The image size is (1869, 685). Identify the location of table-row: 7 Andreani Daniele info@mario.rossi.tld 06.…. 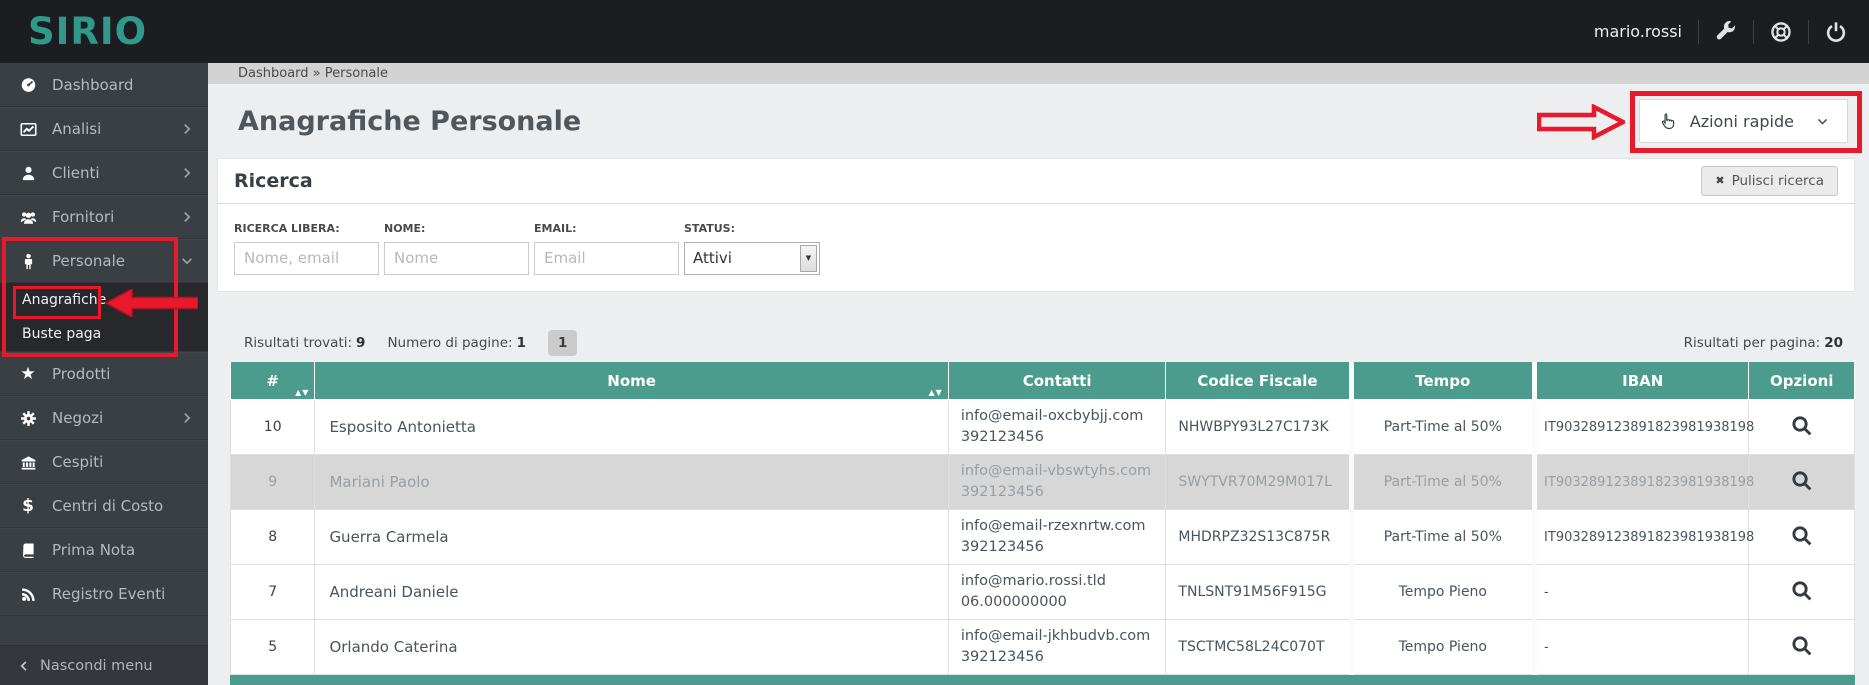
(1042, 592).